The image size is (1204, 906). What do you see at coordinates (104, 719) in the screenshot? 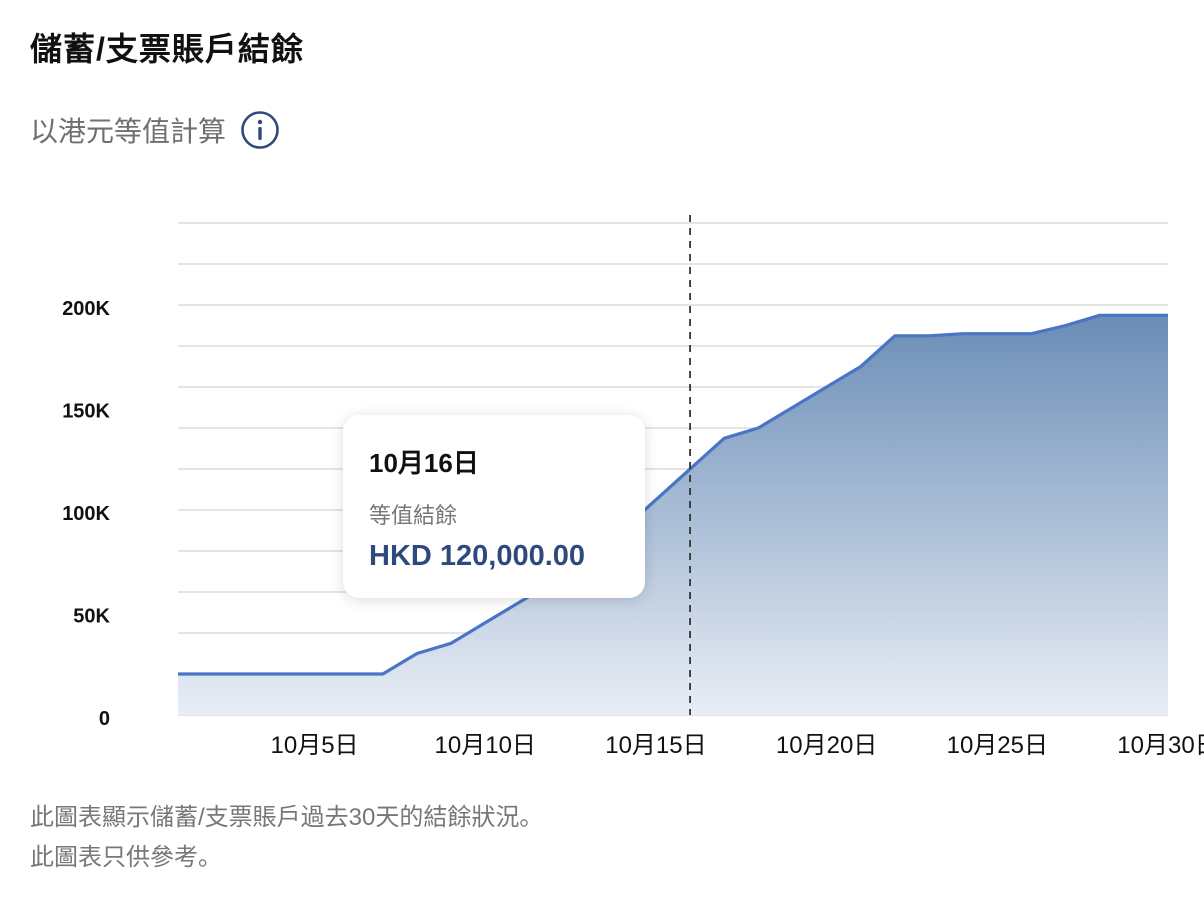
I see `y-tick-label: 0` at bounding box center [104, 719].